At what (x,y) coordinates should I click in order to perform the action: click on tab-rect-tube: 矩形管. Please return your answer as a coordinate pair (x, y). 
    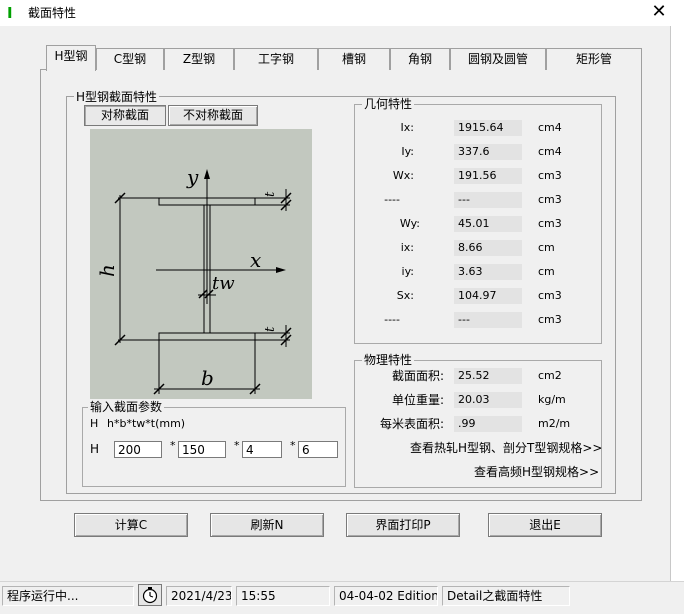
    Looking at the image, I should click on (594, 59).